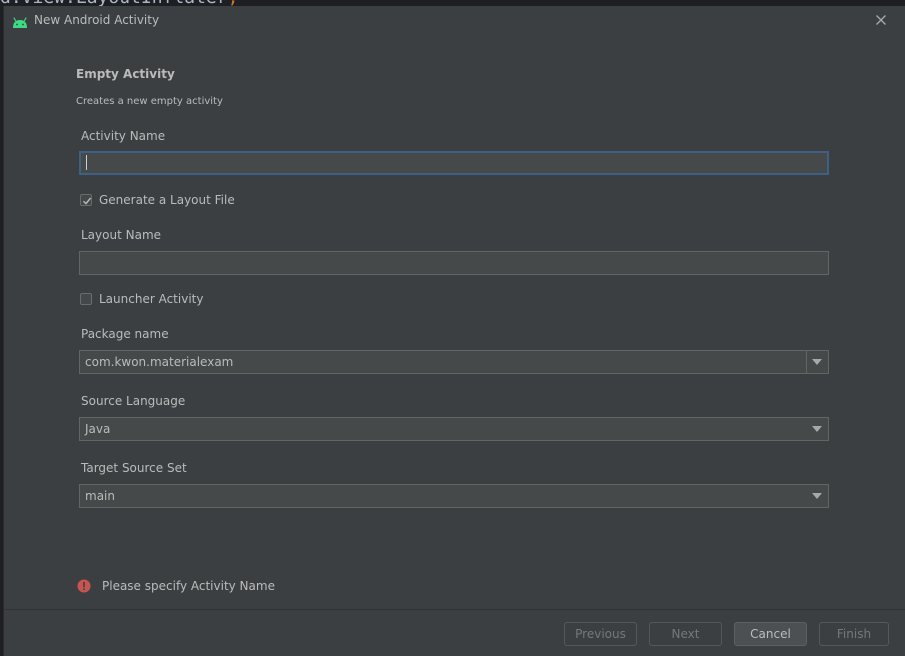  I want to click on generate-layout-checkbox, so click(86, 200).